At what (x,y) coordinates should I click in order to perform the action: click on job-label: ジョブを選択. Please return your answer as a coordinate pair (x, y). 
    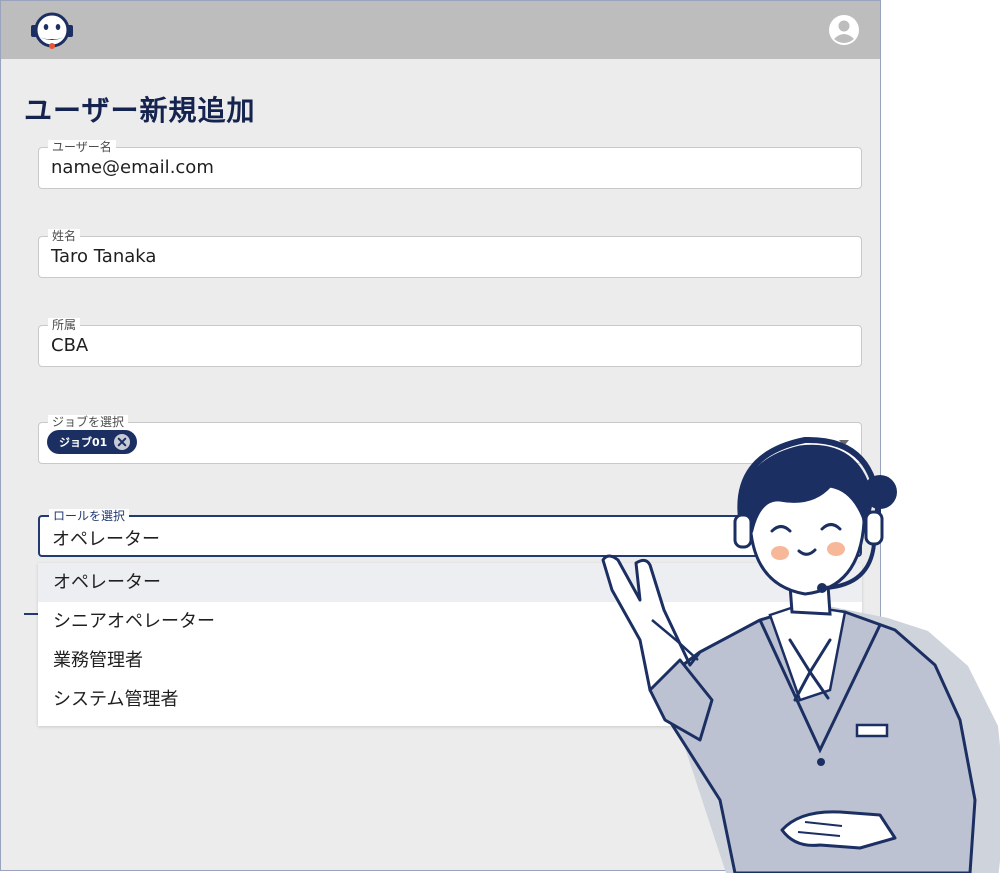
    Looking at the image, I should click on (88, 422).